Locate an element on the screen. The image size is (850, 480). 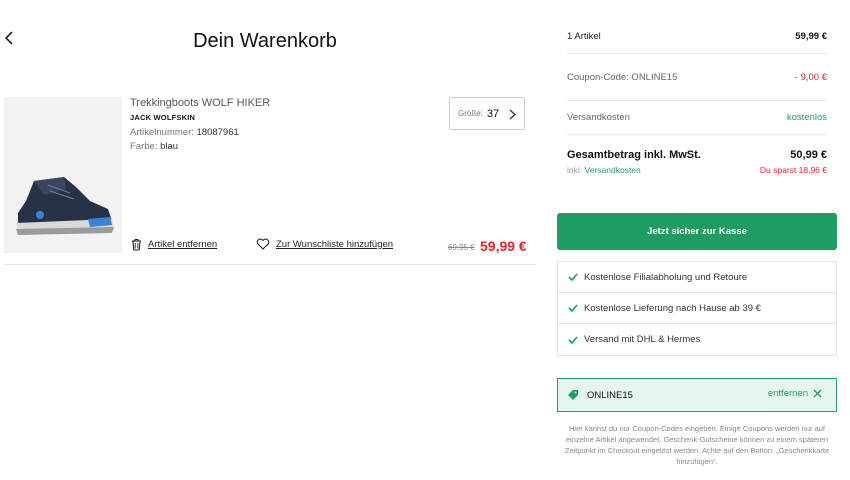
summary-items-label: 1 Artikel is located at coordinates (584, 36).